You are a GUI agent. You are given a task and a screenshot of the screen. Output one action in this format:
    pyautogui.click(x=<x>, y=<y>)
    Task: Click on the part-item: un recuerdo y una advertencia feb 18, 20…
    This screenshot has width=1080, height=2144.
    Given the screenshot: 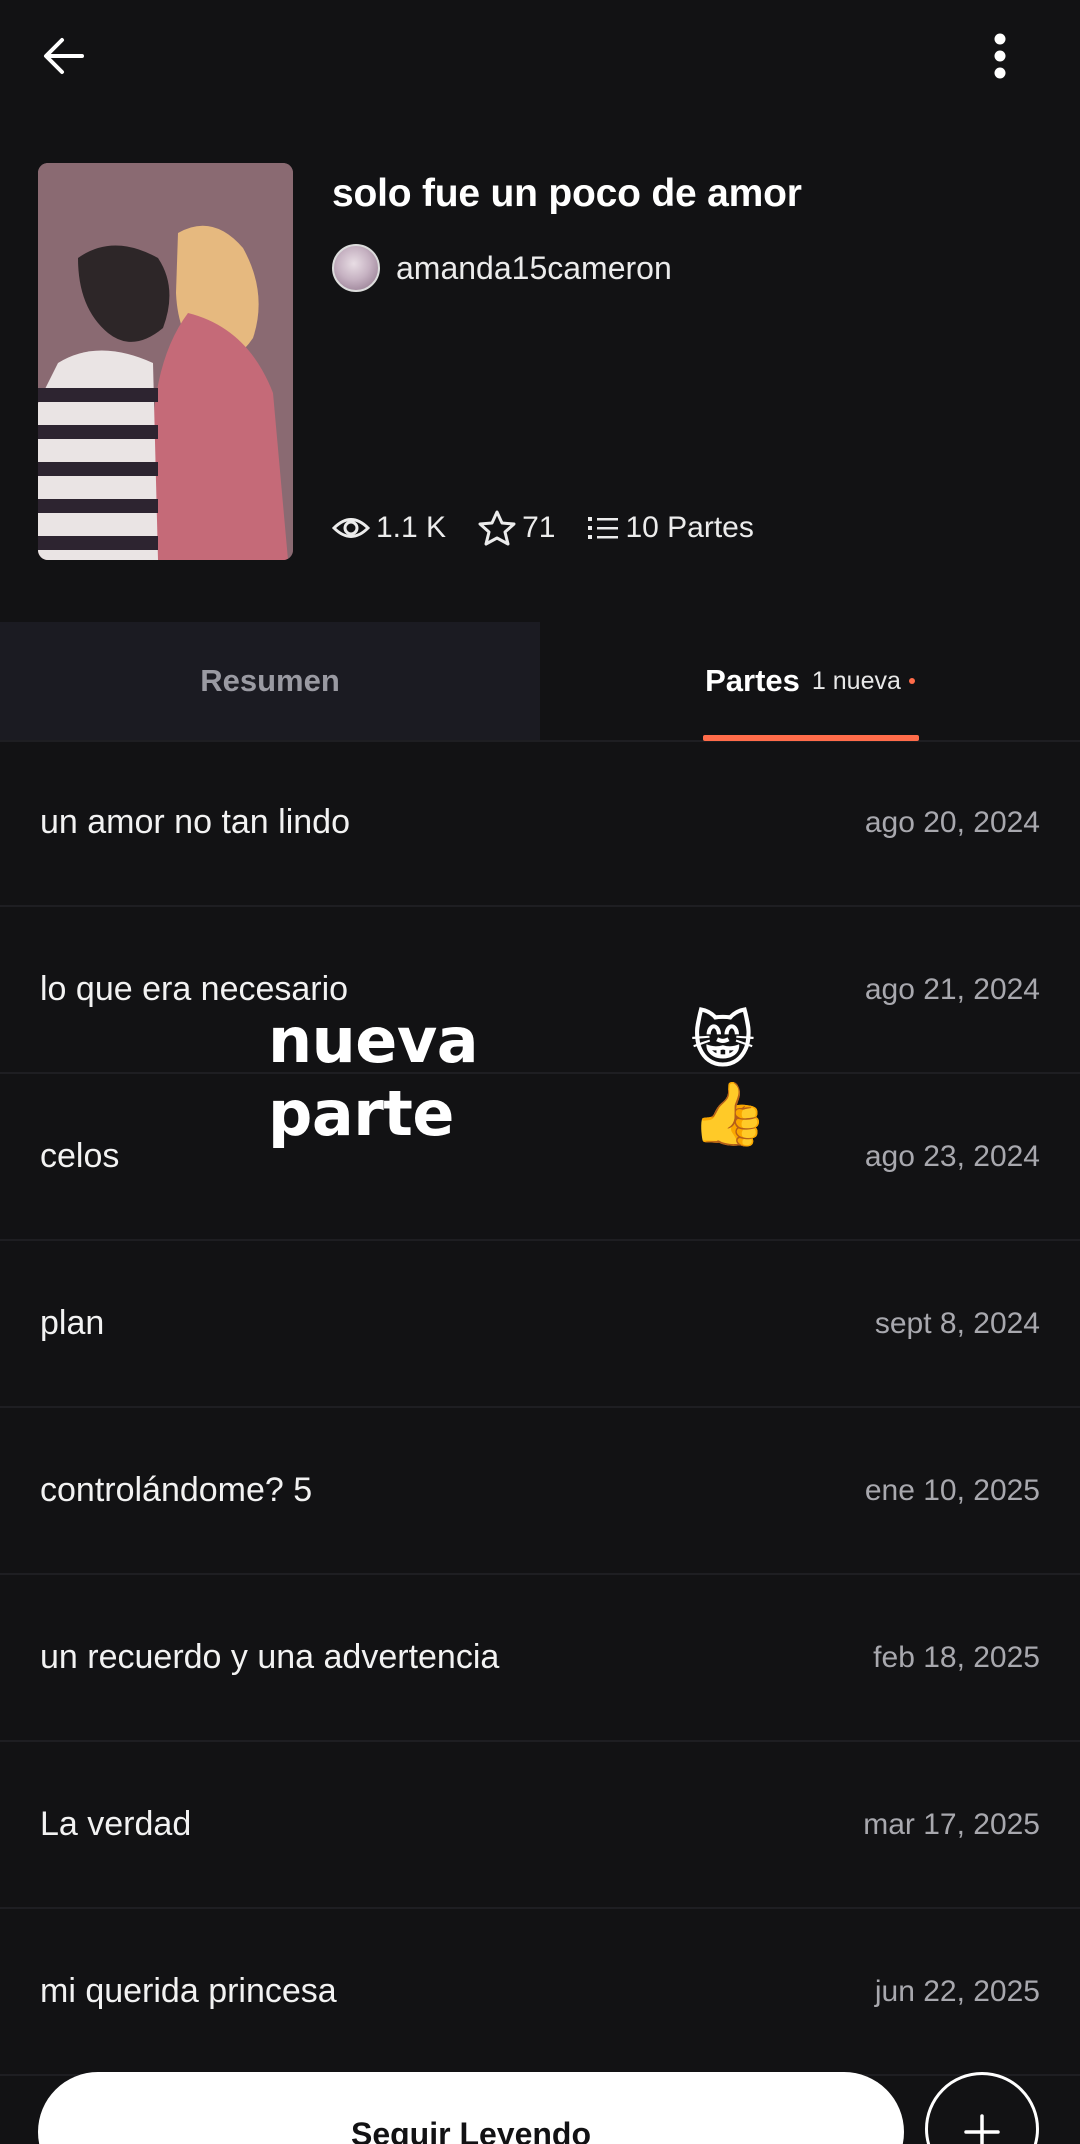 What is the action you would take?
    pyautogui.click(x=540, y=1658)
    